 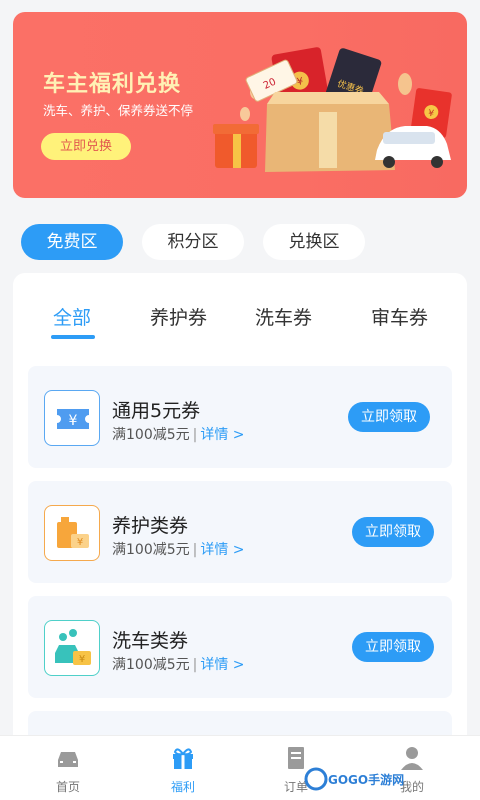 I want to click on category-tab-maintenance: 养护券, so click(x=178, y=316).